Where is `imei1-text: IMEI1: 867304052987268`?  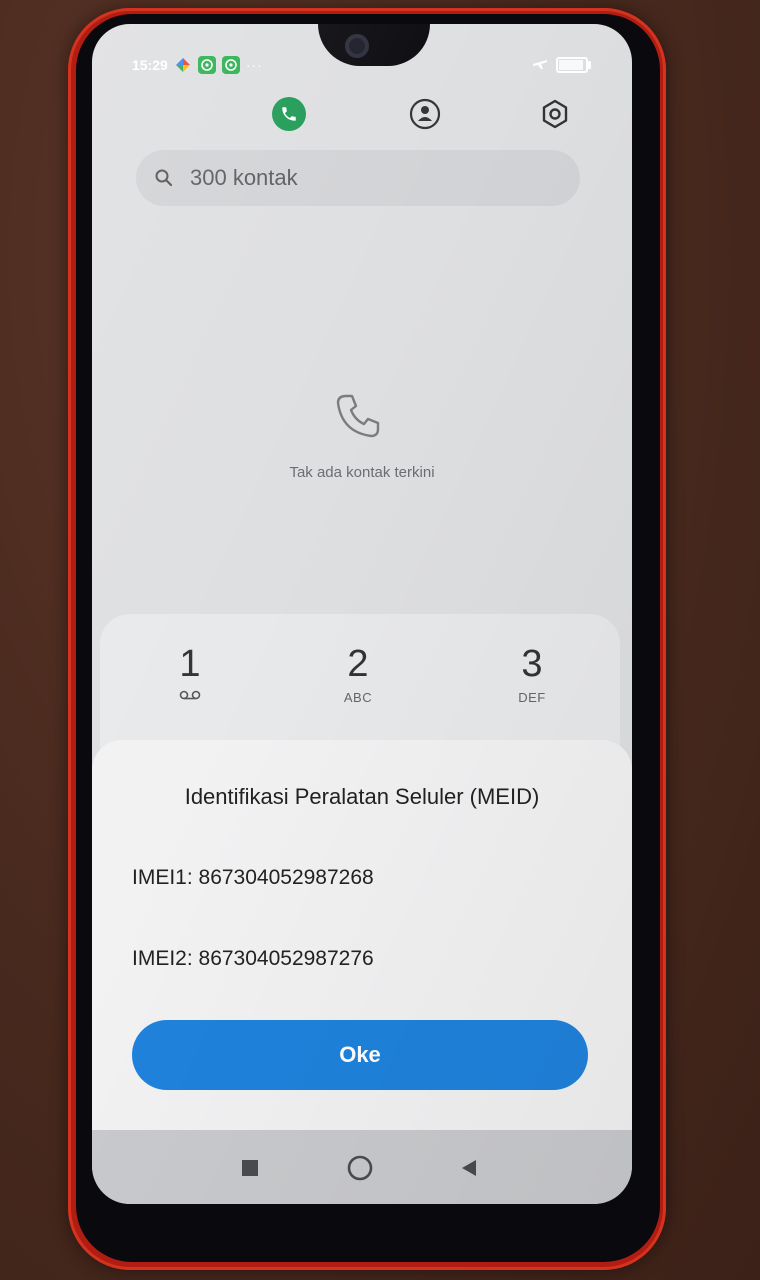
imei1-text: IMEI1: 867304052987268 is located at coordinates (253, 877).